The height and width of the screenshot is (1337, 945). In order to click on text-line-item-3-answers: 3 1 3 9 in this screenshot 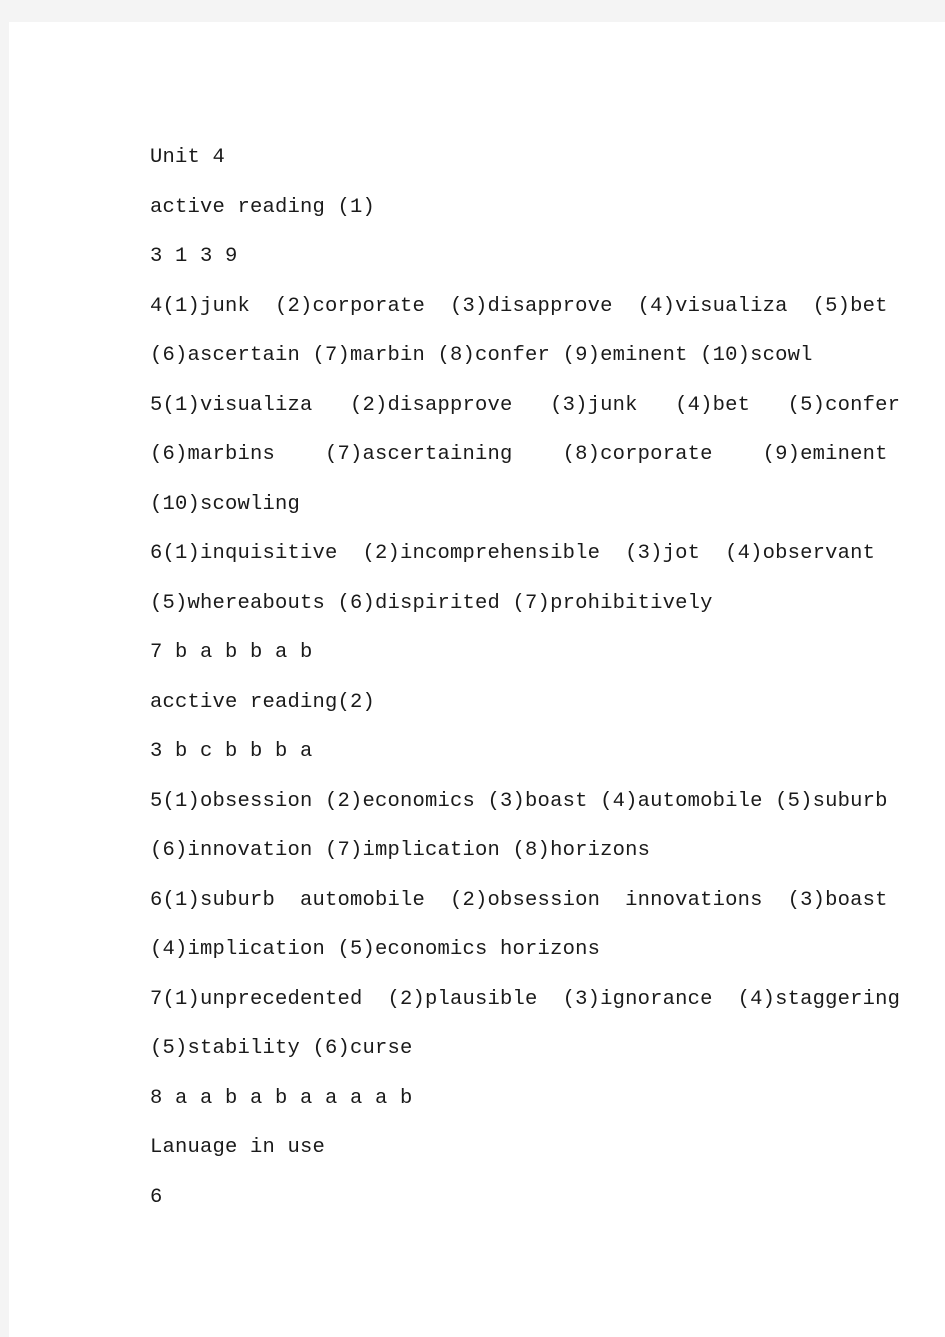, I will do `click(194, 256)`.